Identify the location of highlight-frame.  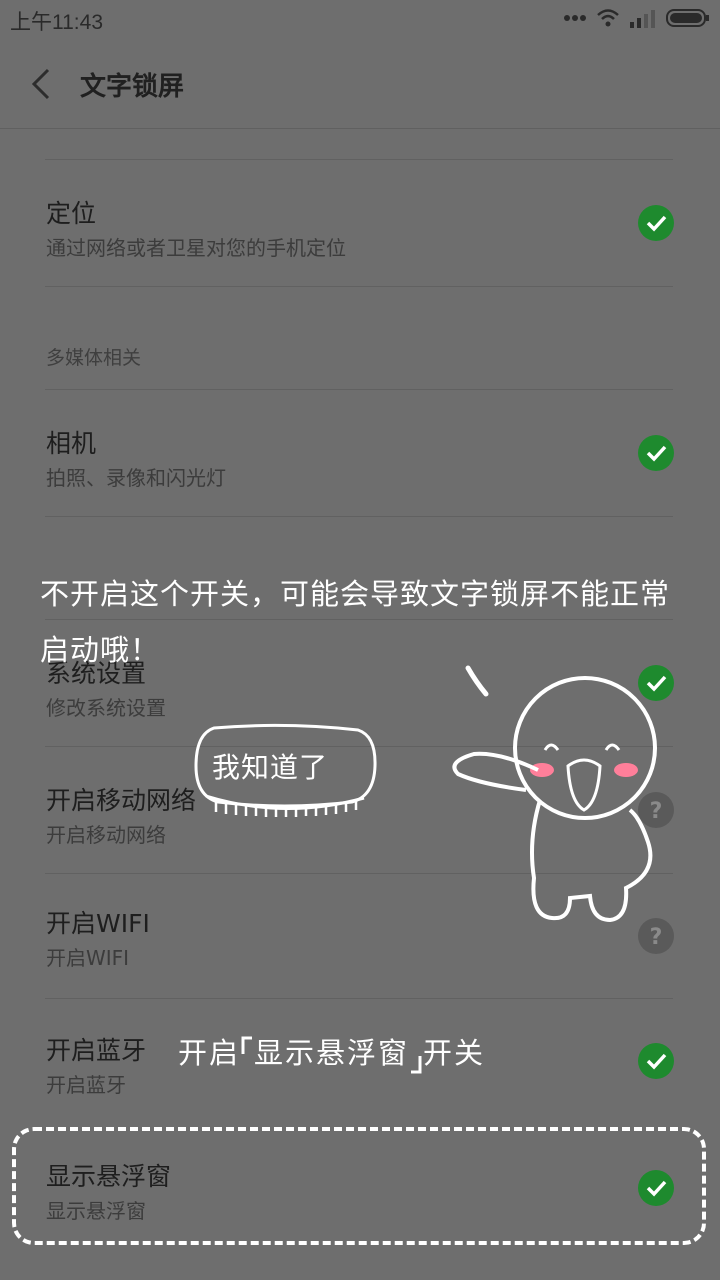
(359, 1186).